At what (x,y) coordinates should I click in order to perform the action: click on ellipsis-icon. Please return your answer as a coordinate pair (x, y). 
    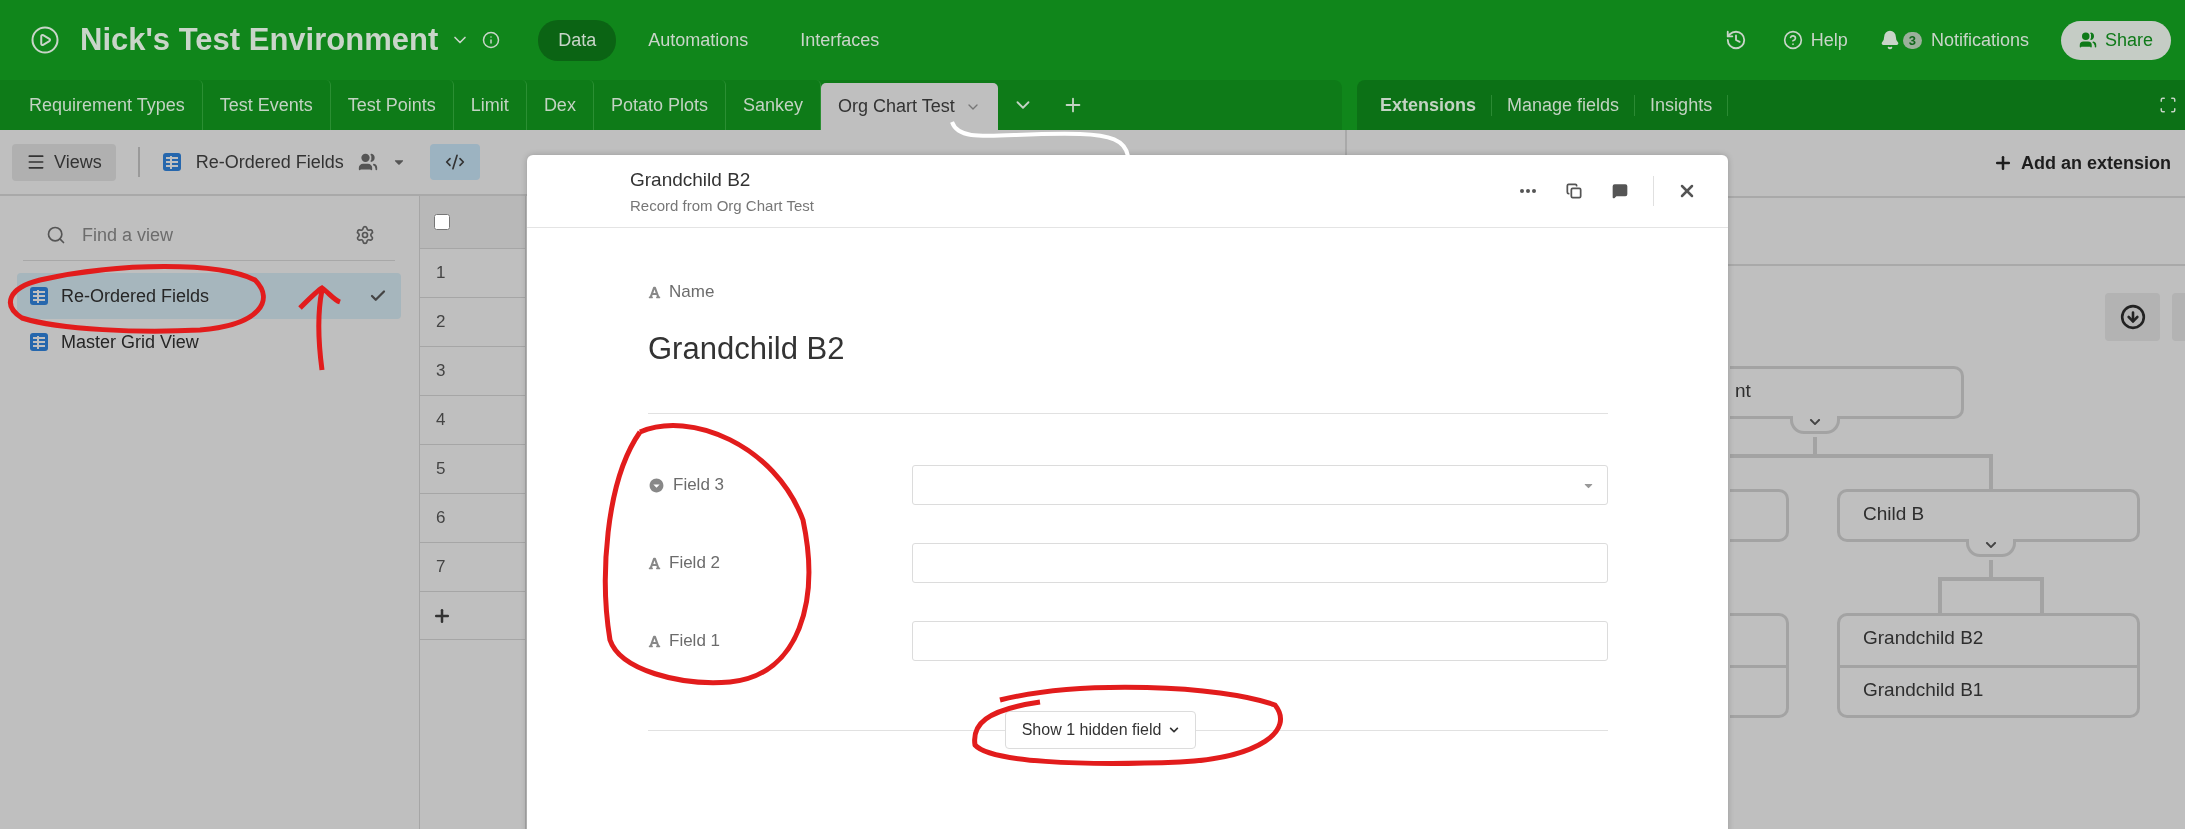
    Looking at the image, I should click on (1528, 191).